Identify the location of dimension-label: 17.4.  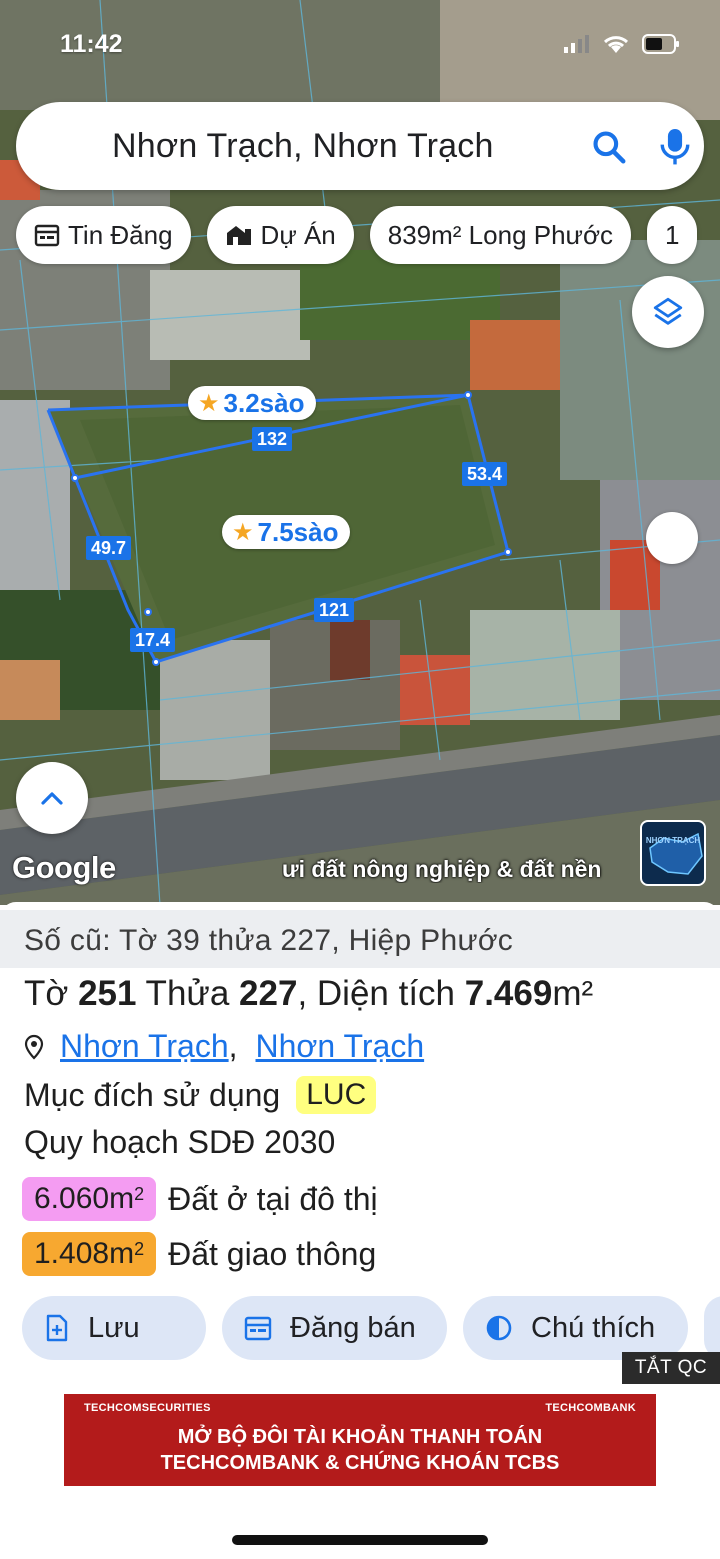
(153, 640).